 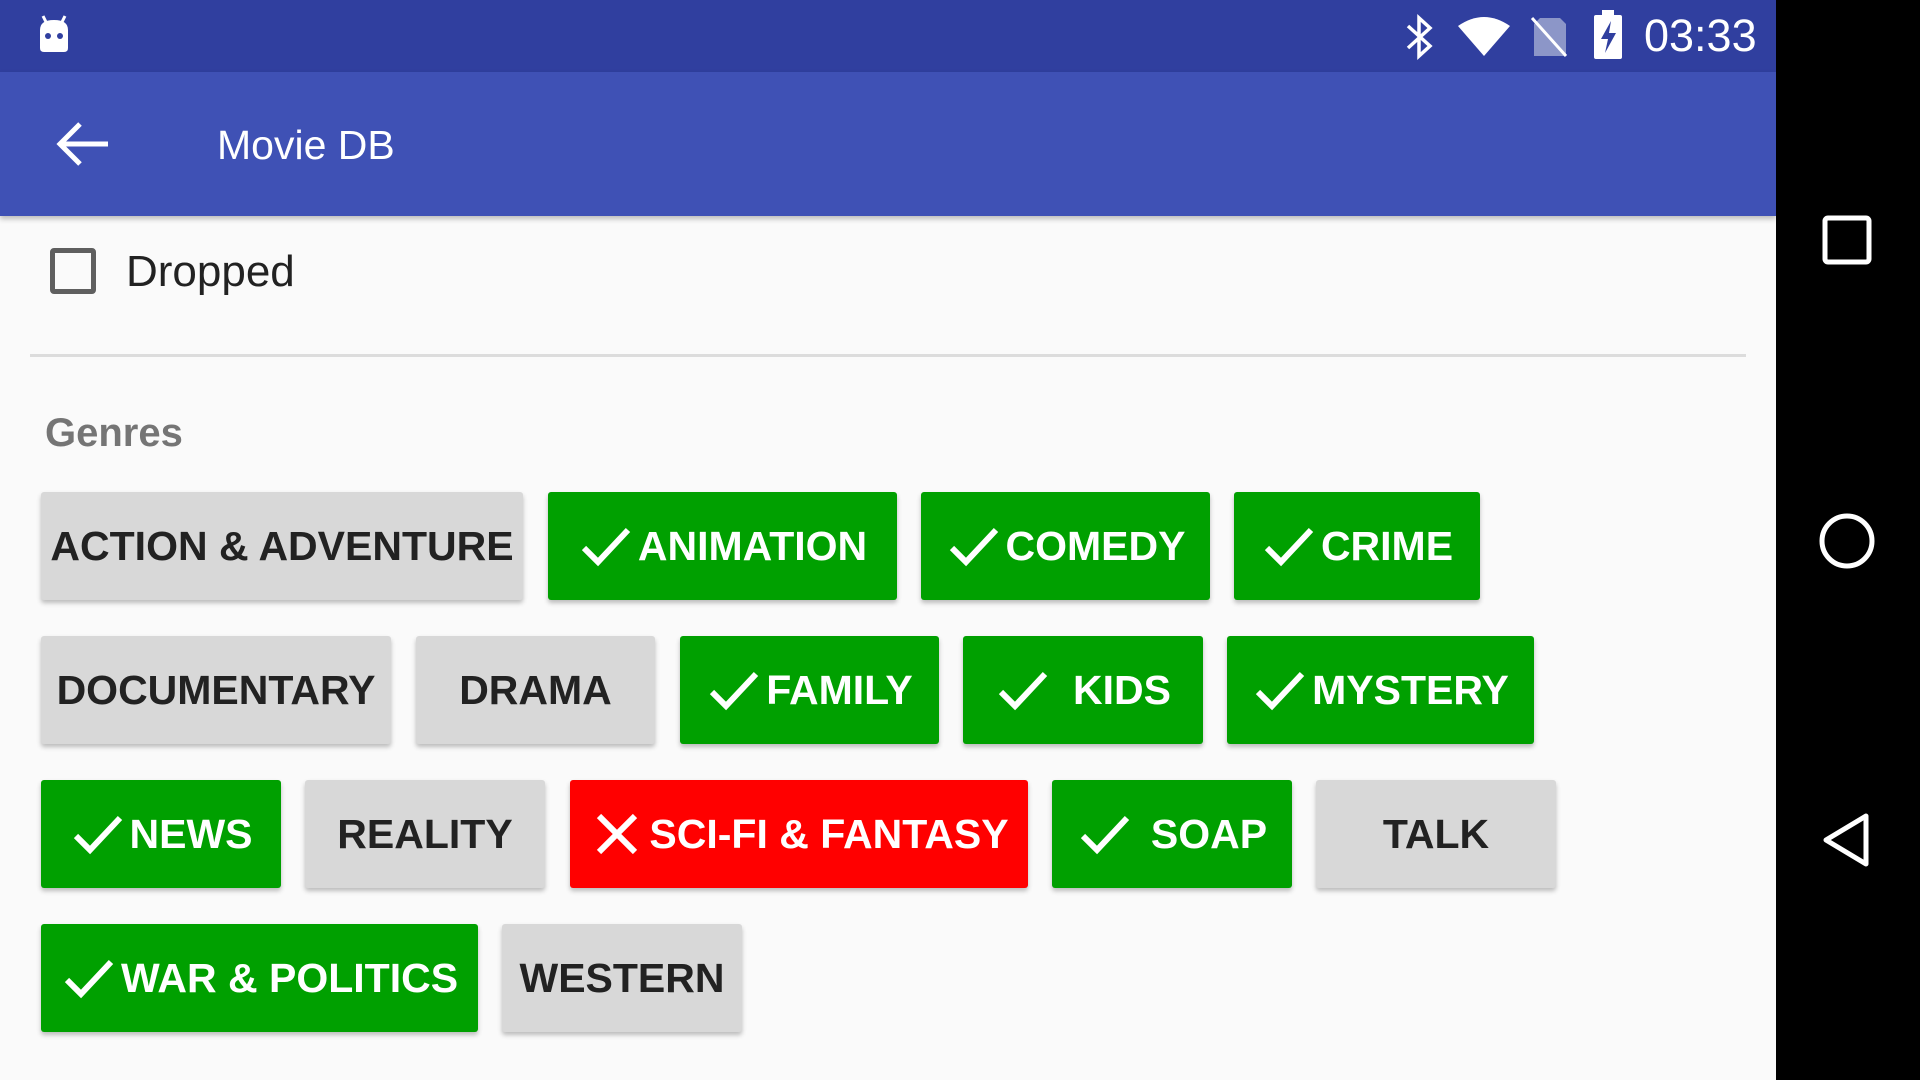 What do you see at coordinates (1387, 545) in the screenshot?
I see `genre-chip-label: CRIME` at bounding box center [1387, 545].